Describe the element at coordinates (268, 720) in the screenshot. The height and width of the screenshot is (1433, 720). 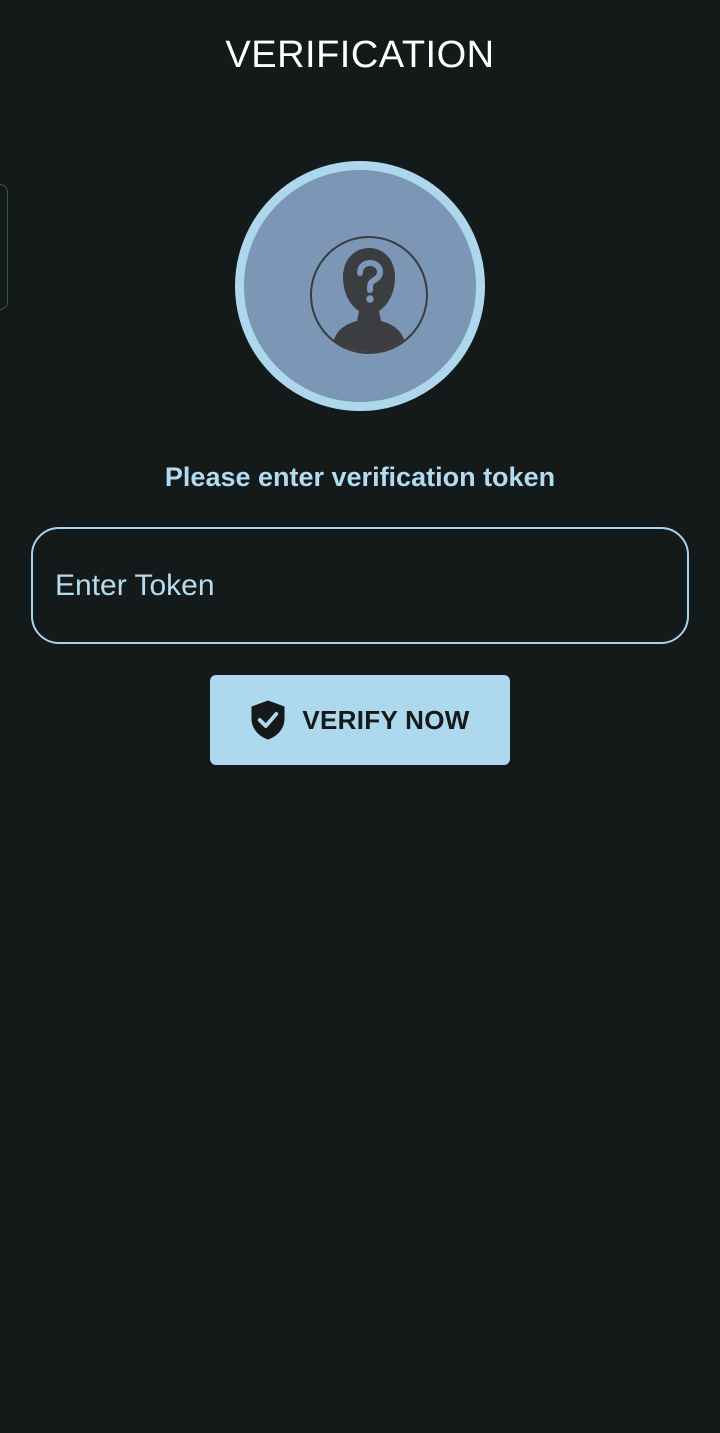
I see `shield-check-icon` at that location.